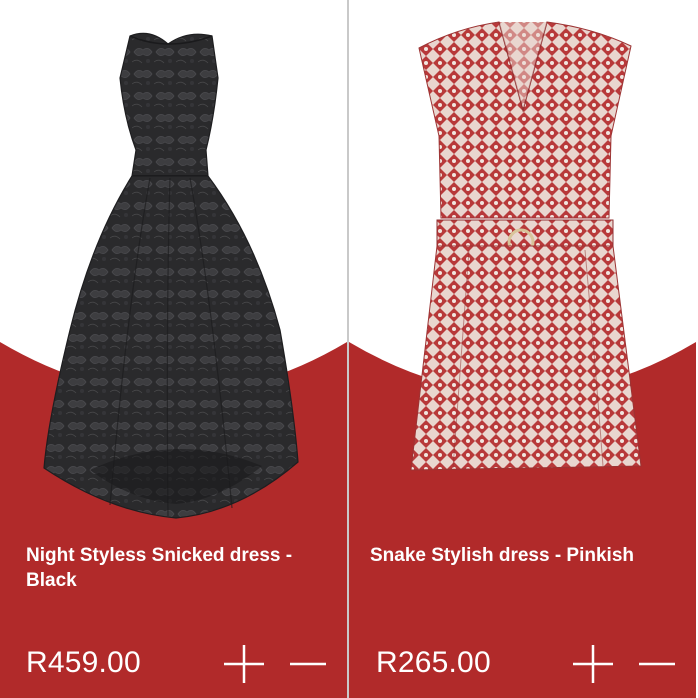 This screenshot has width=698, height=698. What do you see at coordinates (433, 662) in the screenshot?
I see `product-price: R265.00` at bounding box center [433, 662].